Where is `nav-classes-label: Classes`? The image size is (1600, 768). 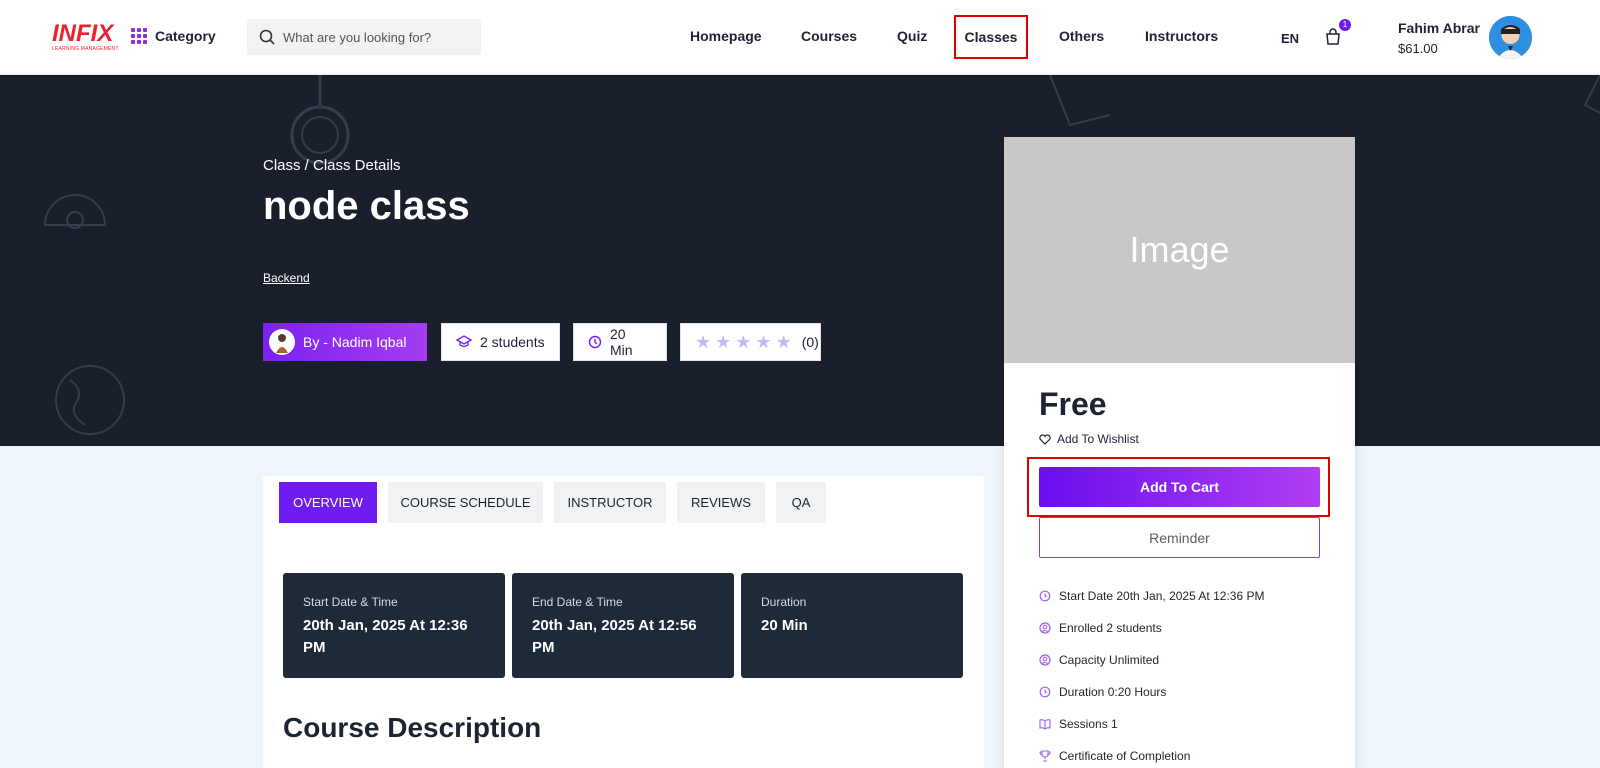
nav-classes-label: Classes is located at coordinates (991, 37).